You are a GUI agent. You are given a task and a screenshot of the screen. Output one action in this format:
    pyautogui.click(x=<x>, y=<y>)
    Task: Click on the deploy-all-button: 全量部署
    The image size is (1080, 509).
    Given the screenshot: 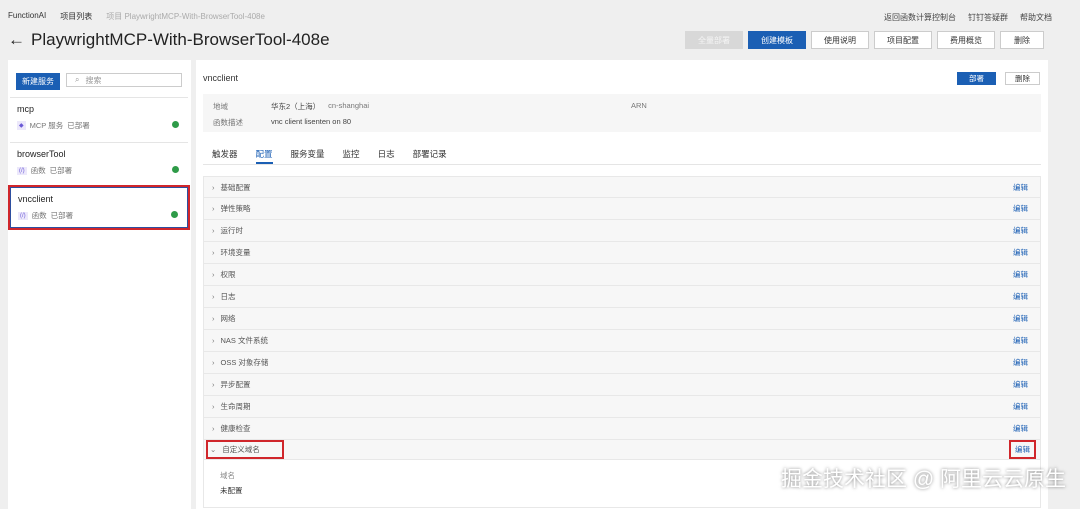 What is the action you would take?
    pyautogui.click(x=714, y=40)
    